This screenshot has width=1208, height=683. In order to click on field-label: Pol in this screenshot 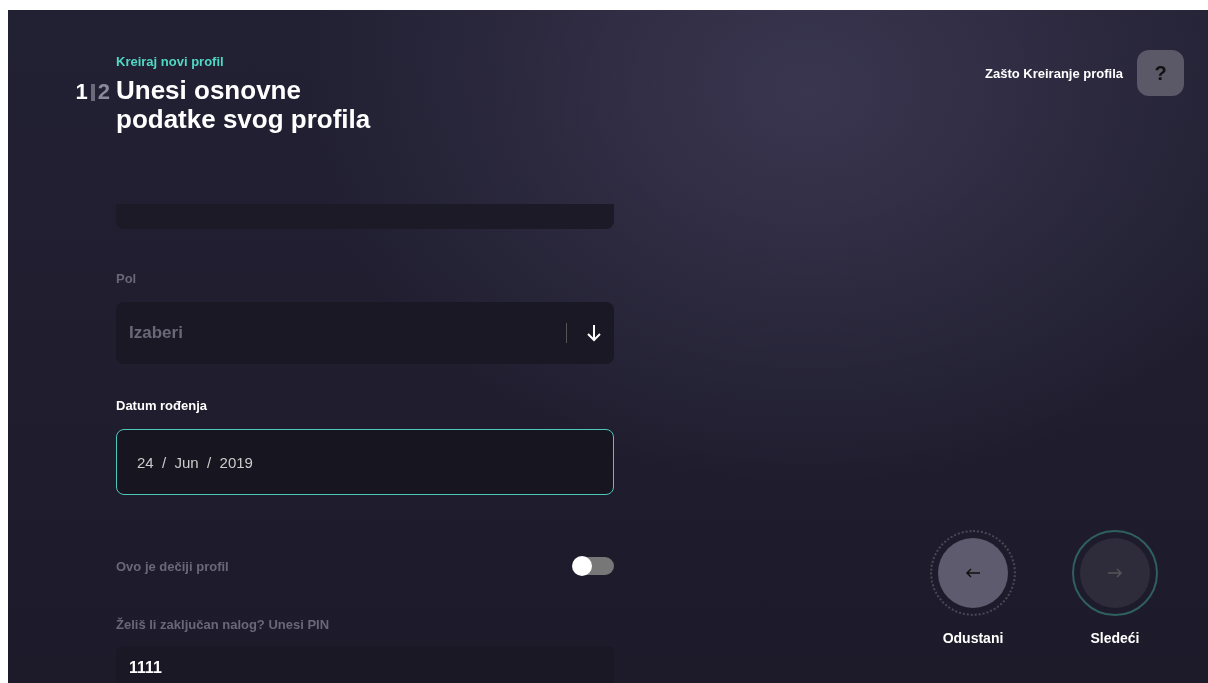, I will do `click(127, 278)`.